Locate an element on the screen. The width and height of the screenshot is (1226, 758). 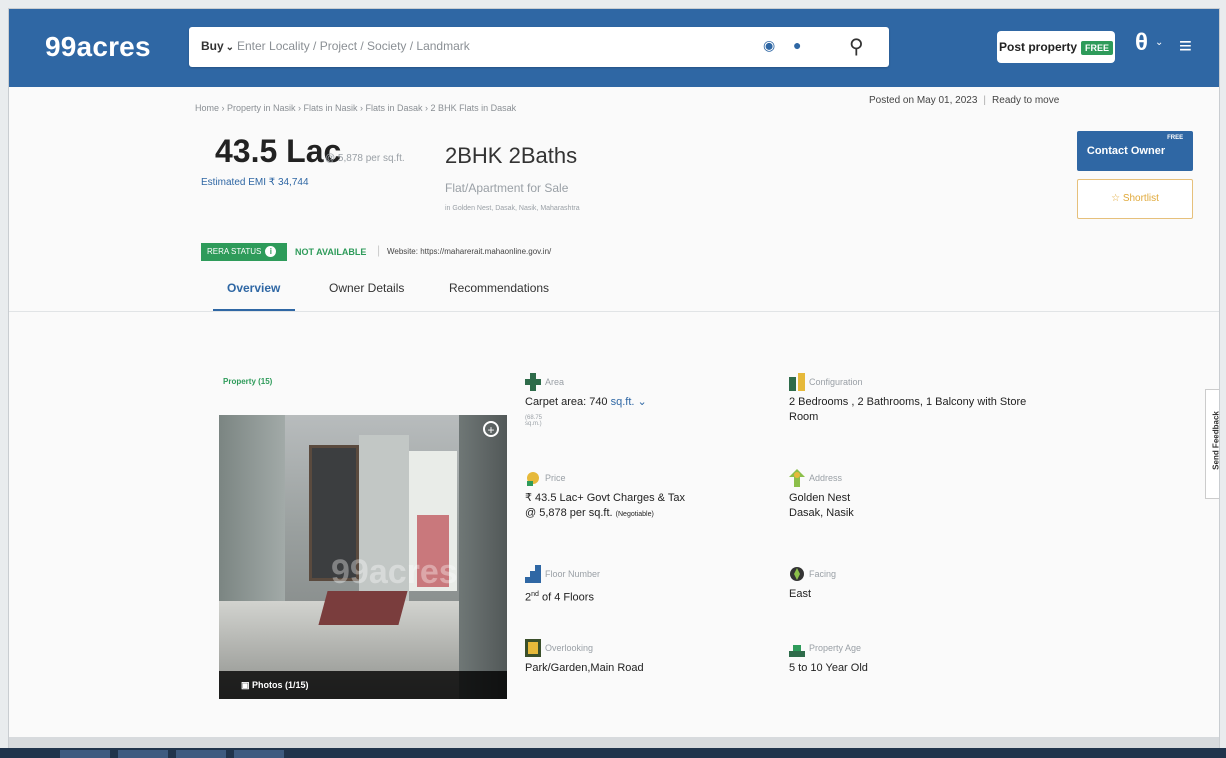
mic-icon: ● is located at coordinates (797, 45).